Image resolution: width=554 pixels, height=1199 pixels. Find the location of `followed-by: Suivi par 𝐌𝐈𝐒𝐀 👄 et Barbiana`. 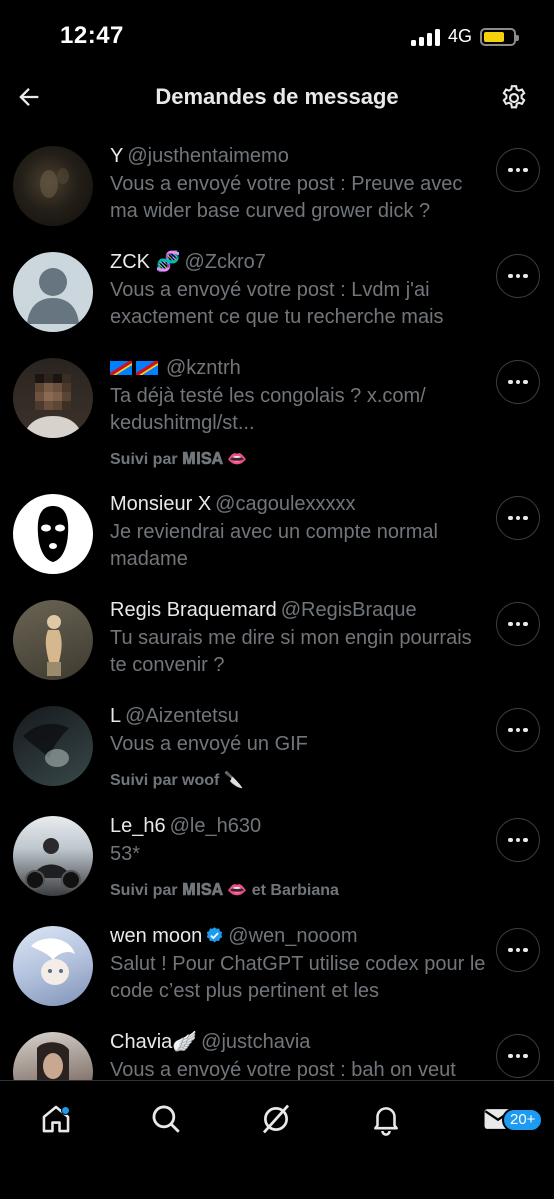

followed-by: Suivi par 𝐌𝐈𝐒𝐀 👄 et Barbiana is located at coordinates (224, 890).